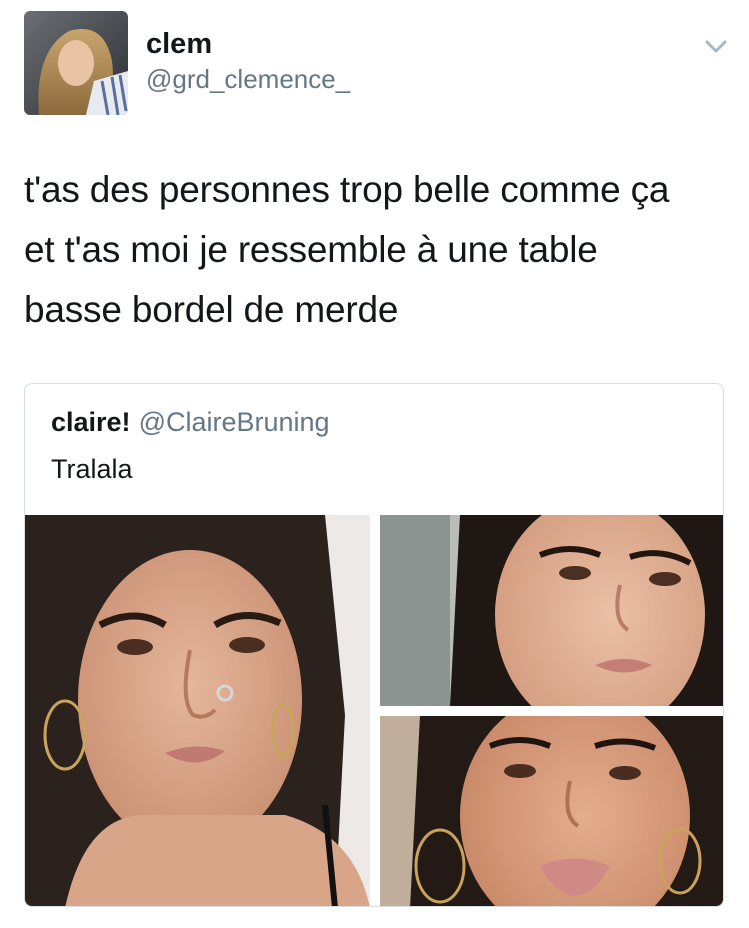 The height and width of the screenshot is (928, 749). I want to click on avatar, so click(76, 63).